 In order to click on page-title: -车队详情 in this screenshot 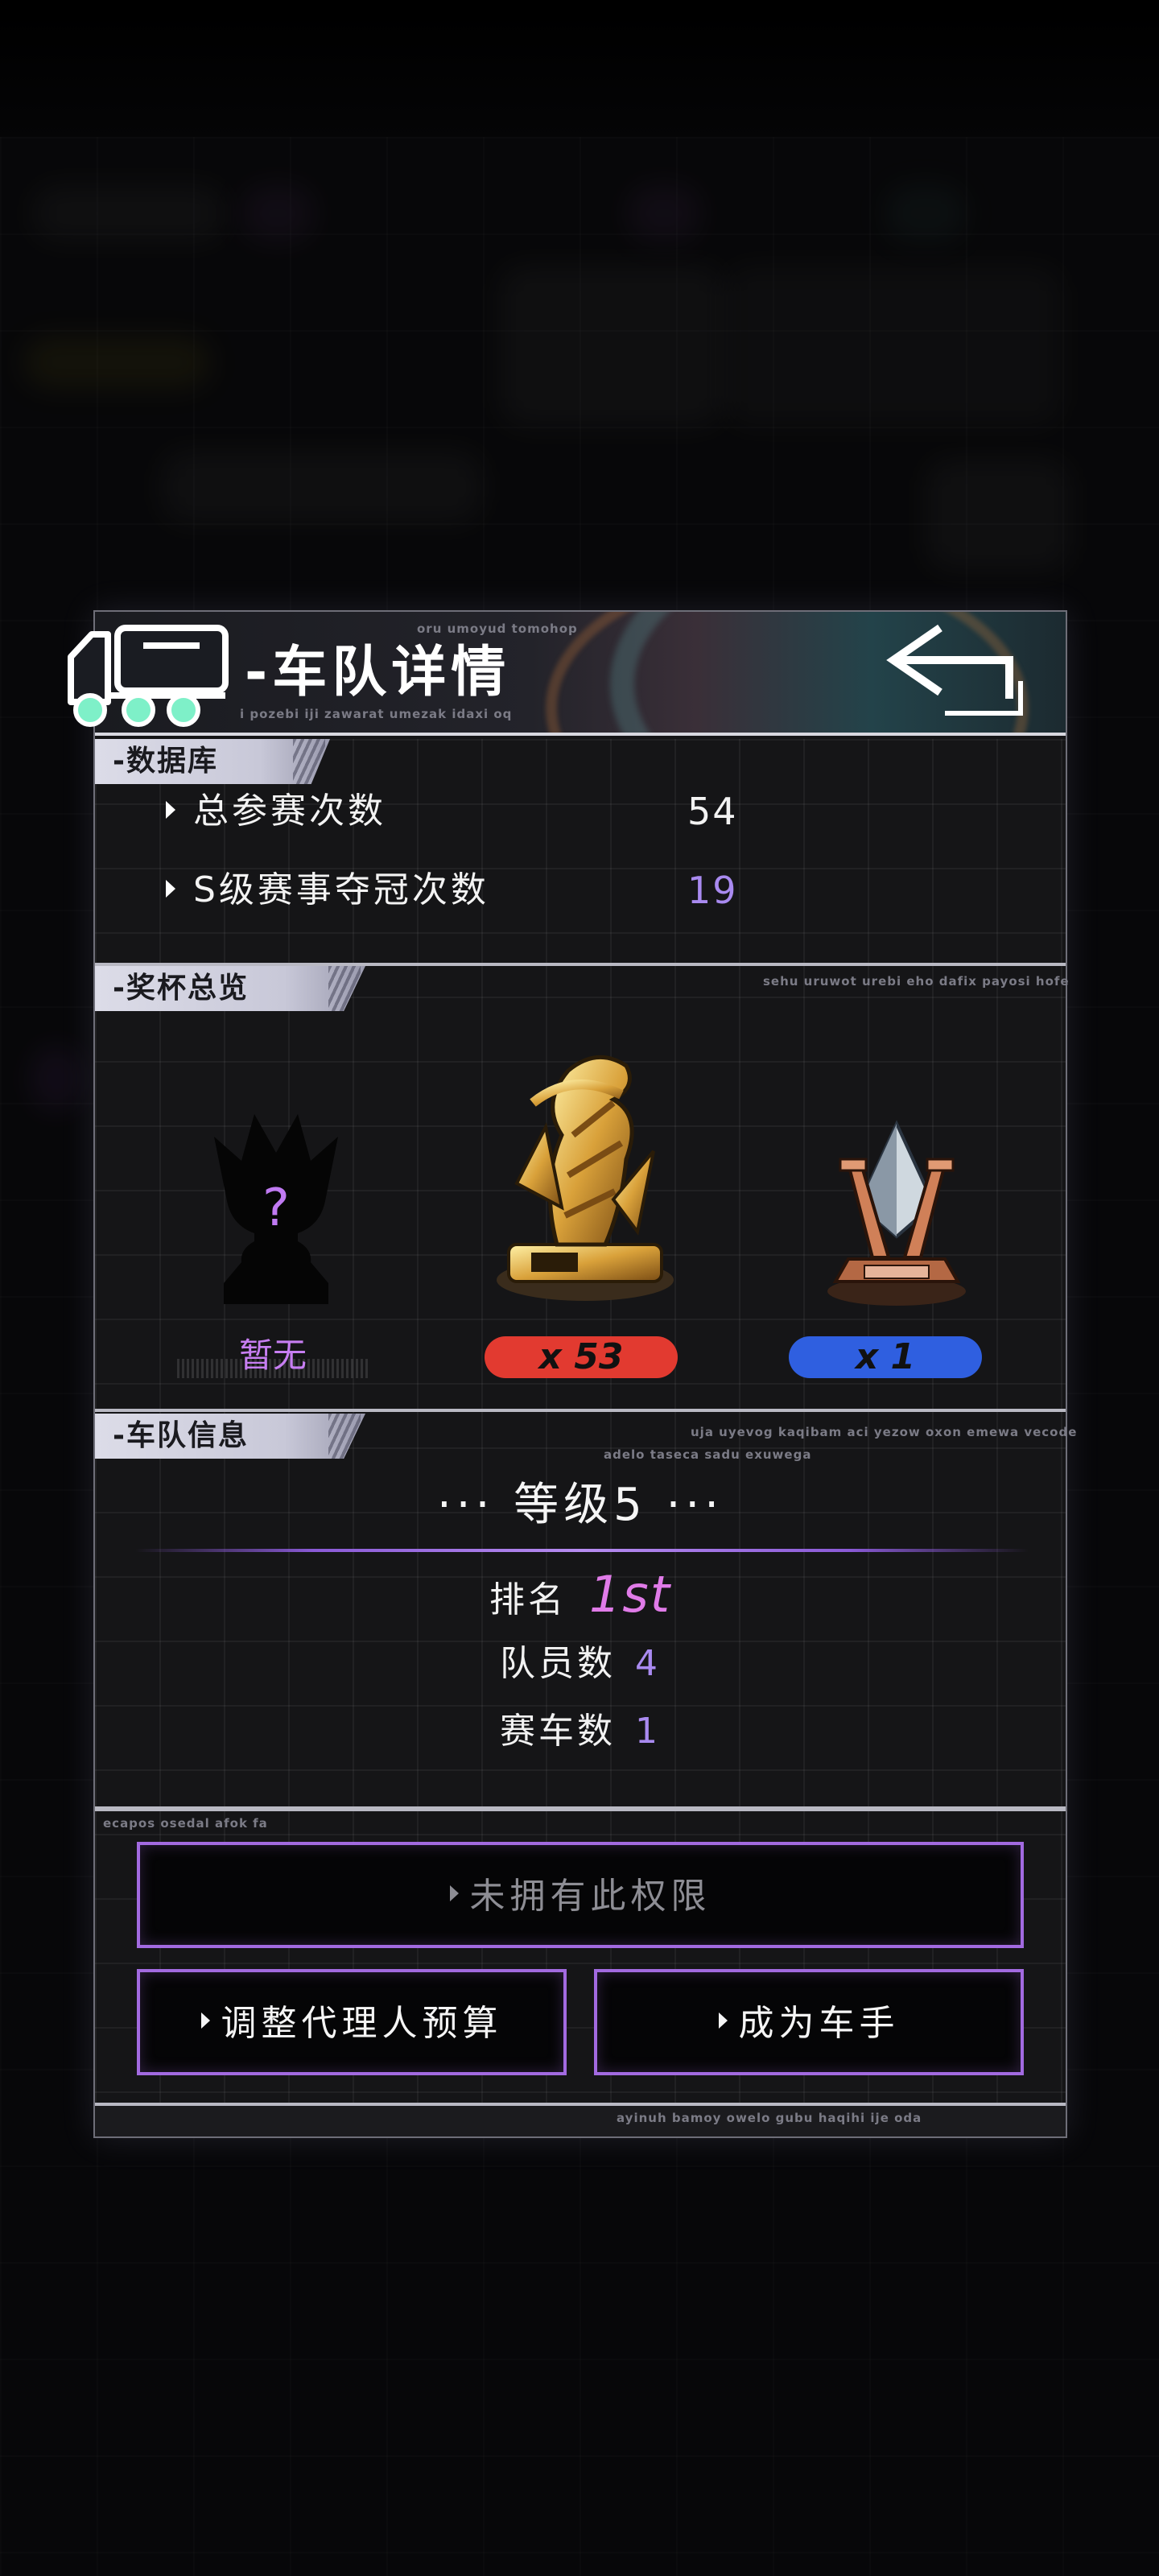, I will do `click(378, 672)`.